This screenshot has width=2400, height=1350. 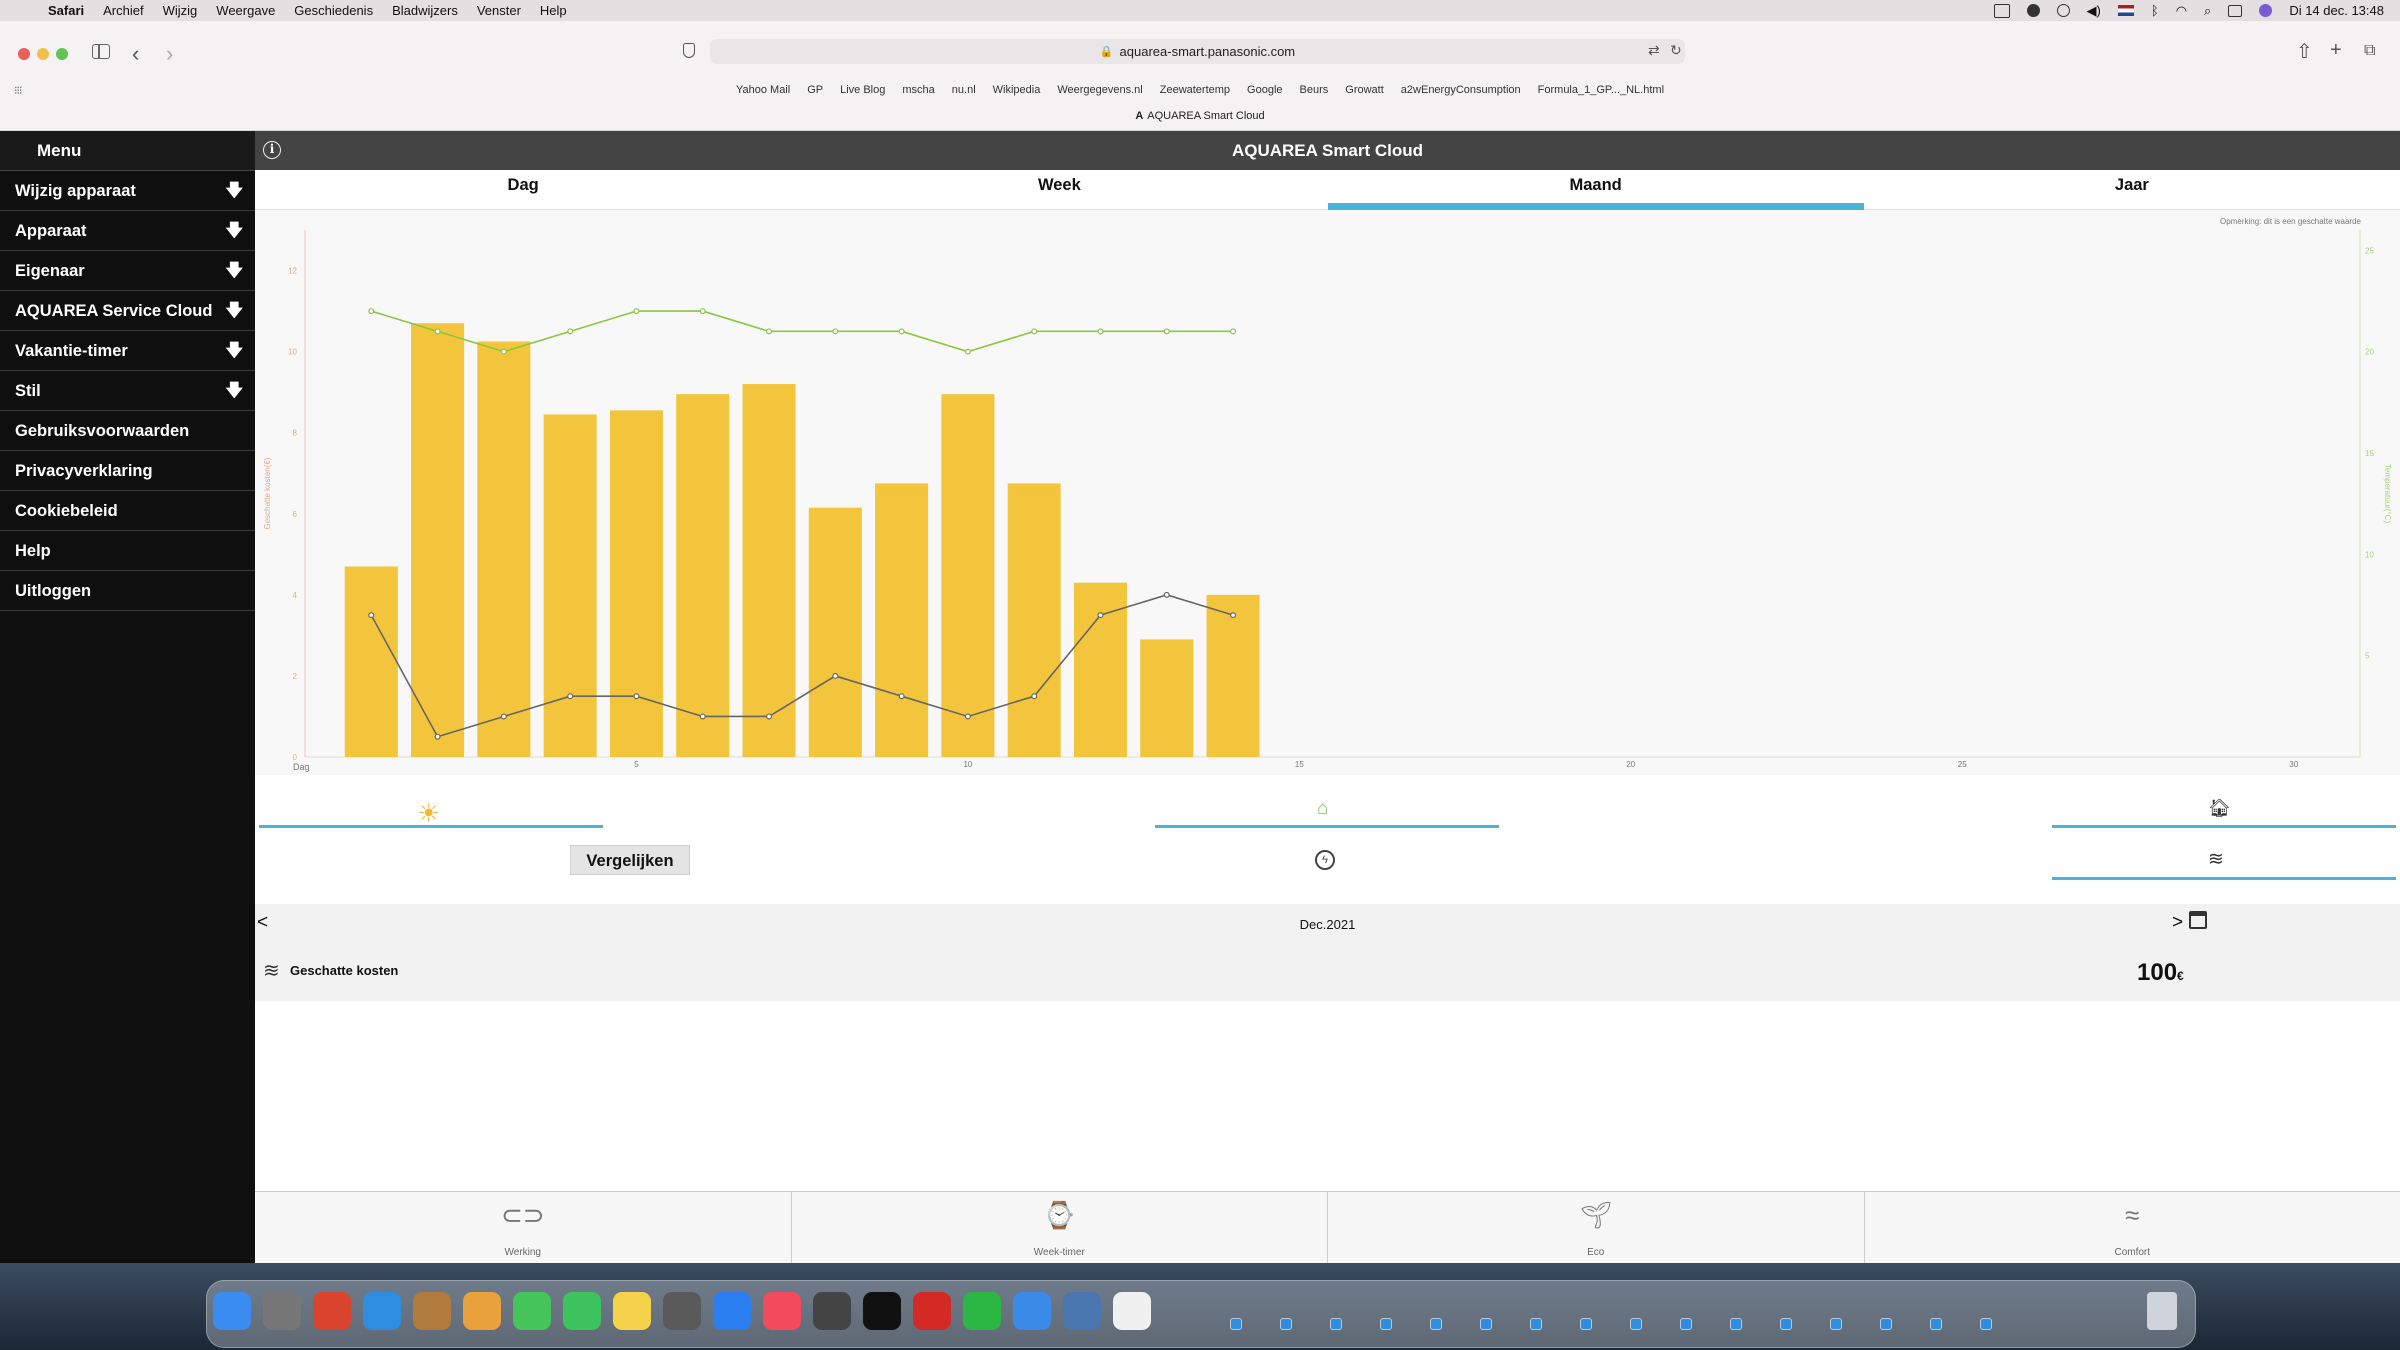 What do you see at coordinates (1325, 860) in the screenshot?
I see `energy-meter-icon: ϟ` at bounding box center [1325, 860].